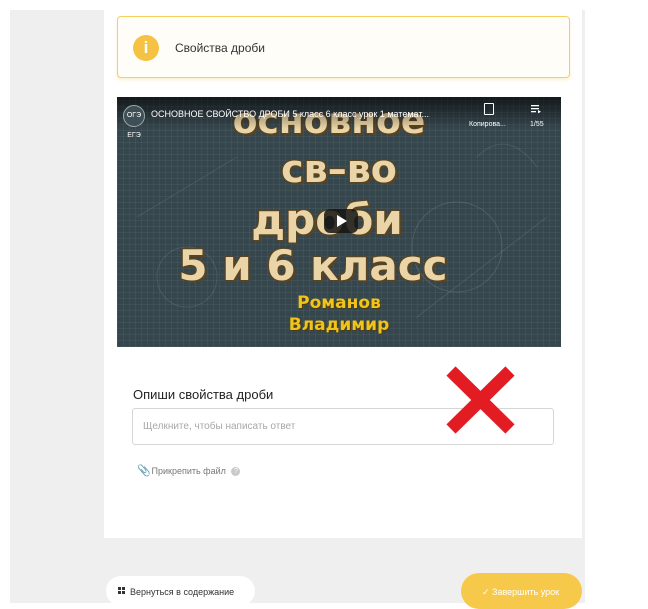 Image resolution: width=648 pixels, height=609 pixels. What do you see at coordinates (339, 303) in the screenshot?
I see `thumbnail-author-line-1: Романов` at bounding box center [339, 303].